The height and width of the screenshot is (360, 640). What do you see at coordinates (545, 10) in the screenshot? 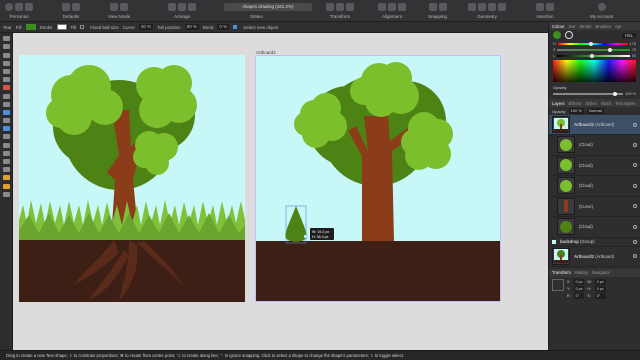
I see `insertion-group: Insertion` at bounding box center [545, 10].